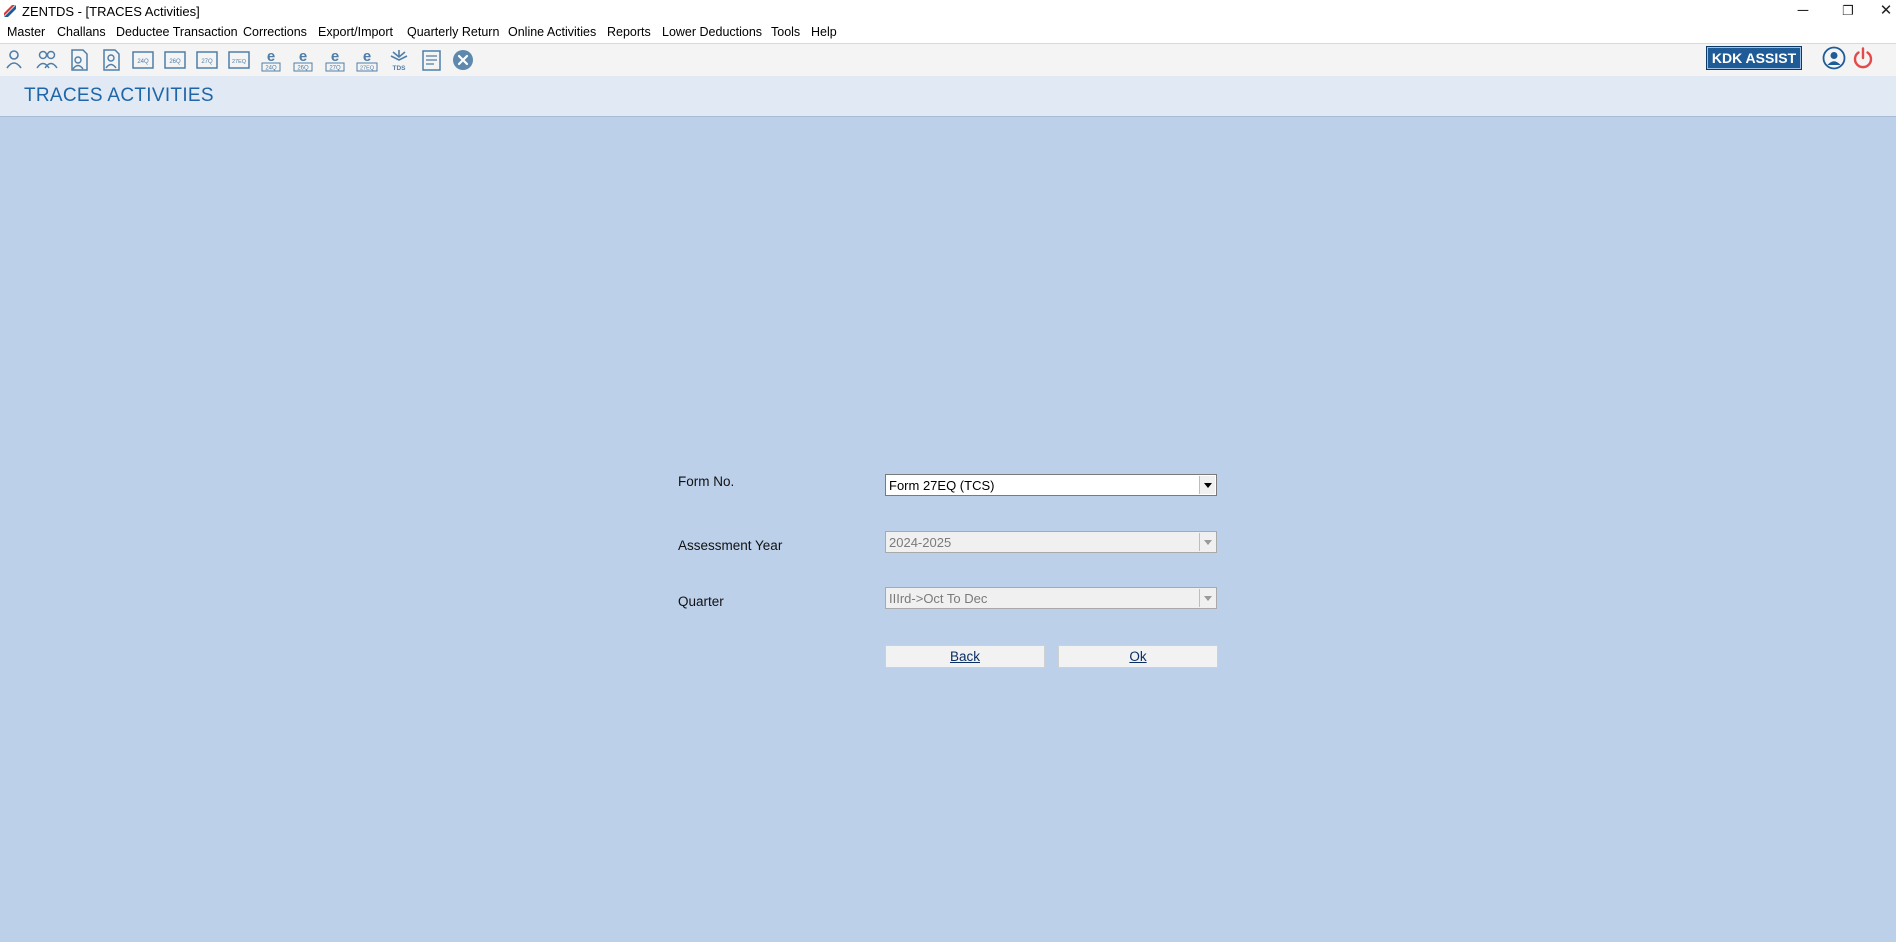 The width and height of the screenshot is (1896, 942). I want to click on form-no-label: Form No., so click(706, 481).